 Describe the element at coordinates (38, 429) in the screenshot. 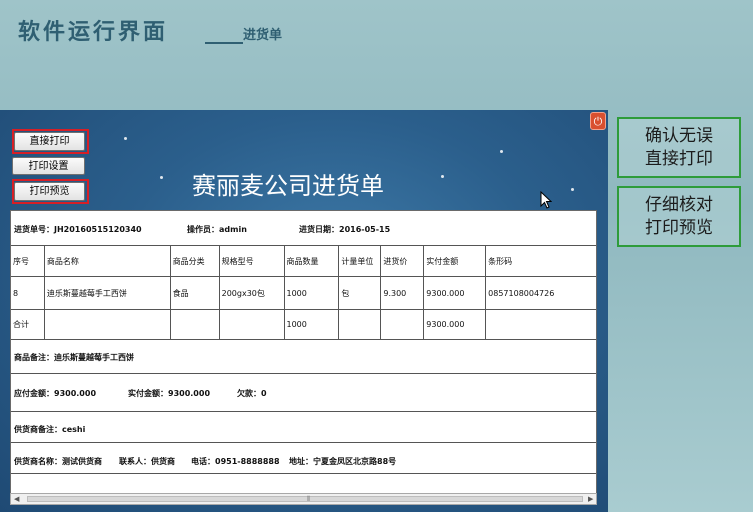

I see `supplier-note-label: 供货商备注：` at that location.